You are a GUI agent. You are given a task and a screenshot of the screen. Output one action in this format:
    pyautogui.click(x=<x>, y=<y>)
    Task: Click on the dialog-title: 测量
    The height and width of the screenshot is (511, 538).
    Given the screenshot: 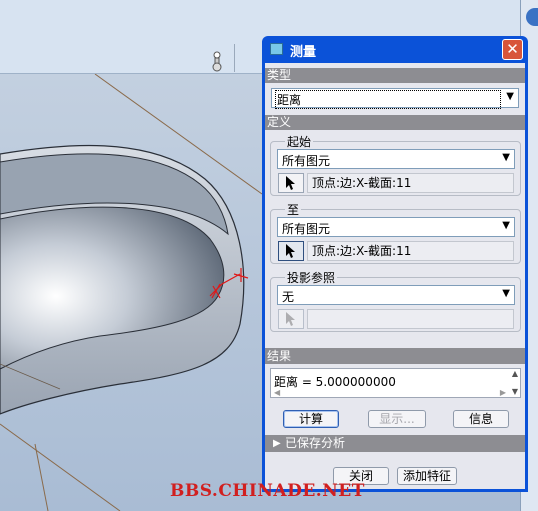 What is the action you would take?
    pyautogui.click(x=303, y=52)
    